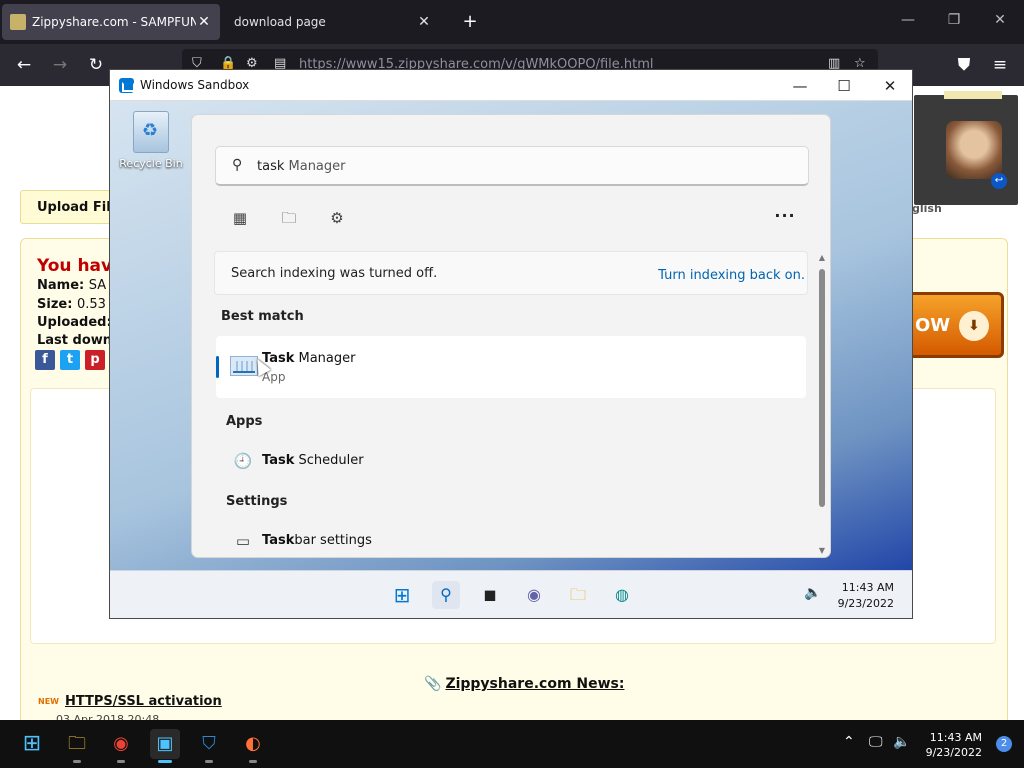 Image resolution: width=1024 pixels, height=768 pixels. What do you see at coordinates (524, 684) in the screenshot?
I see `news-title: 📎 Zippyshare.com News:` at bounding box center [524, 684].